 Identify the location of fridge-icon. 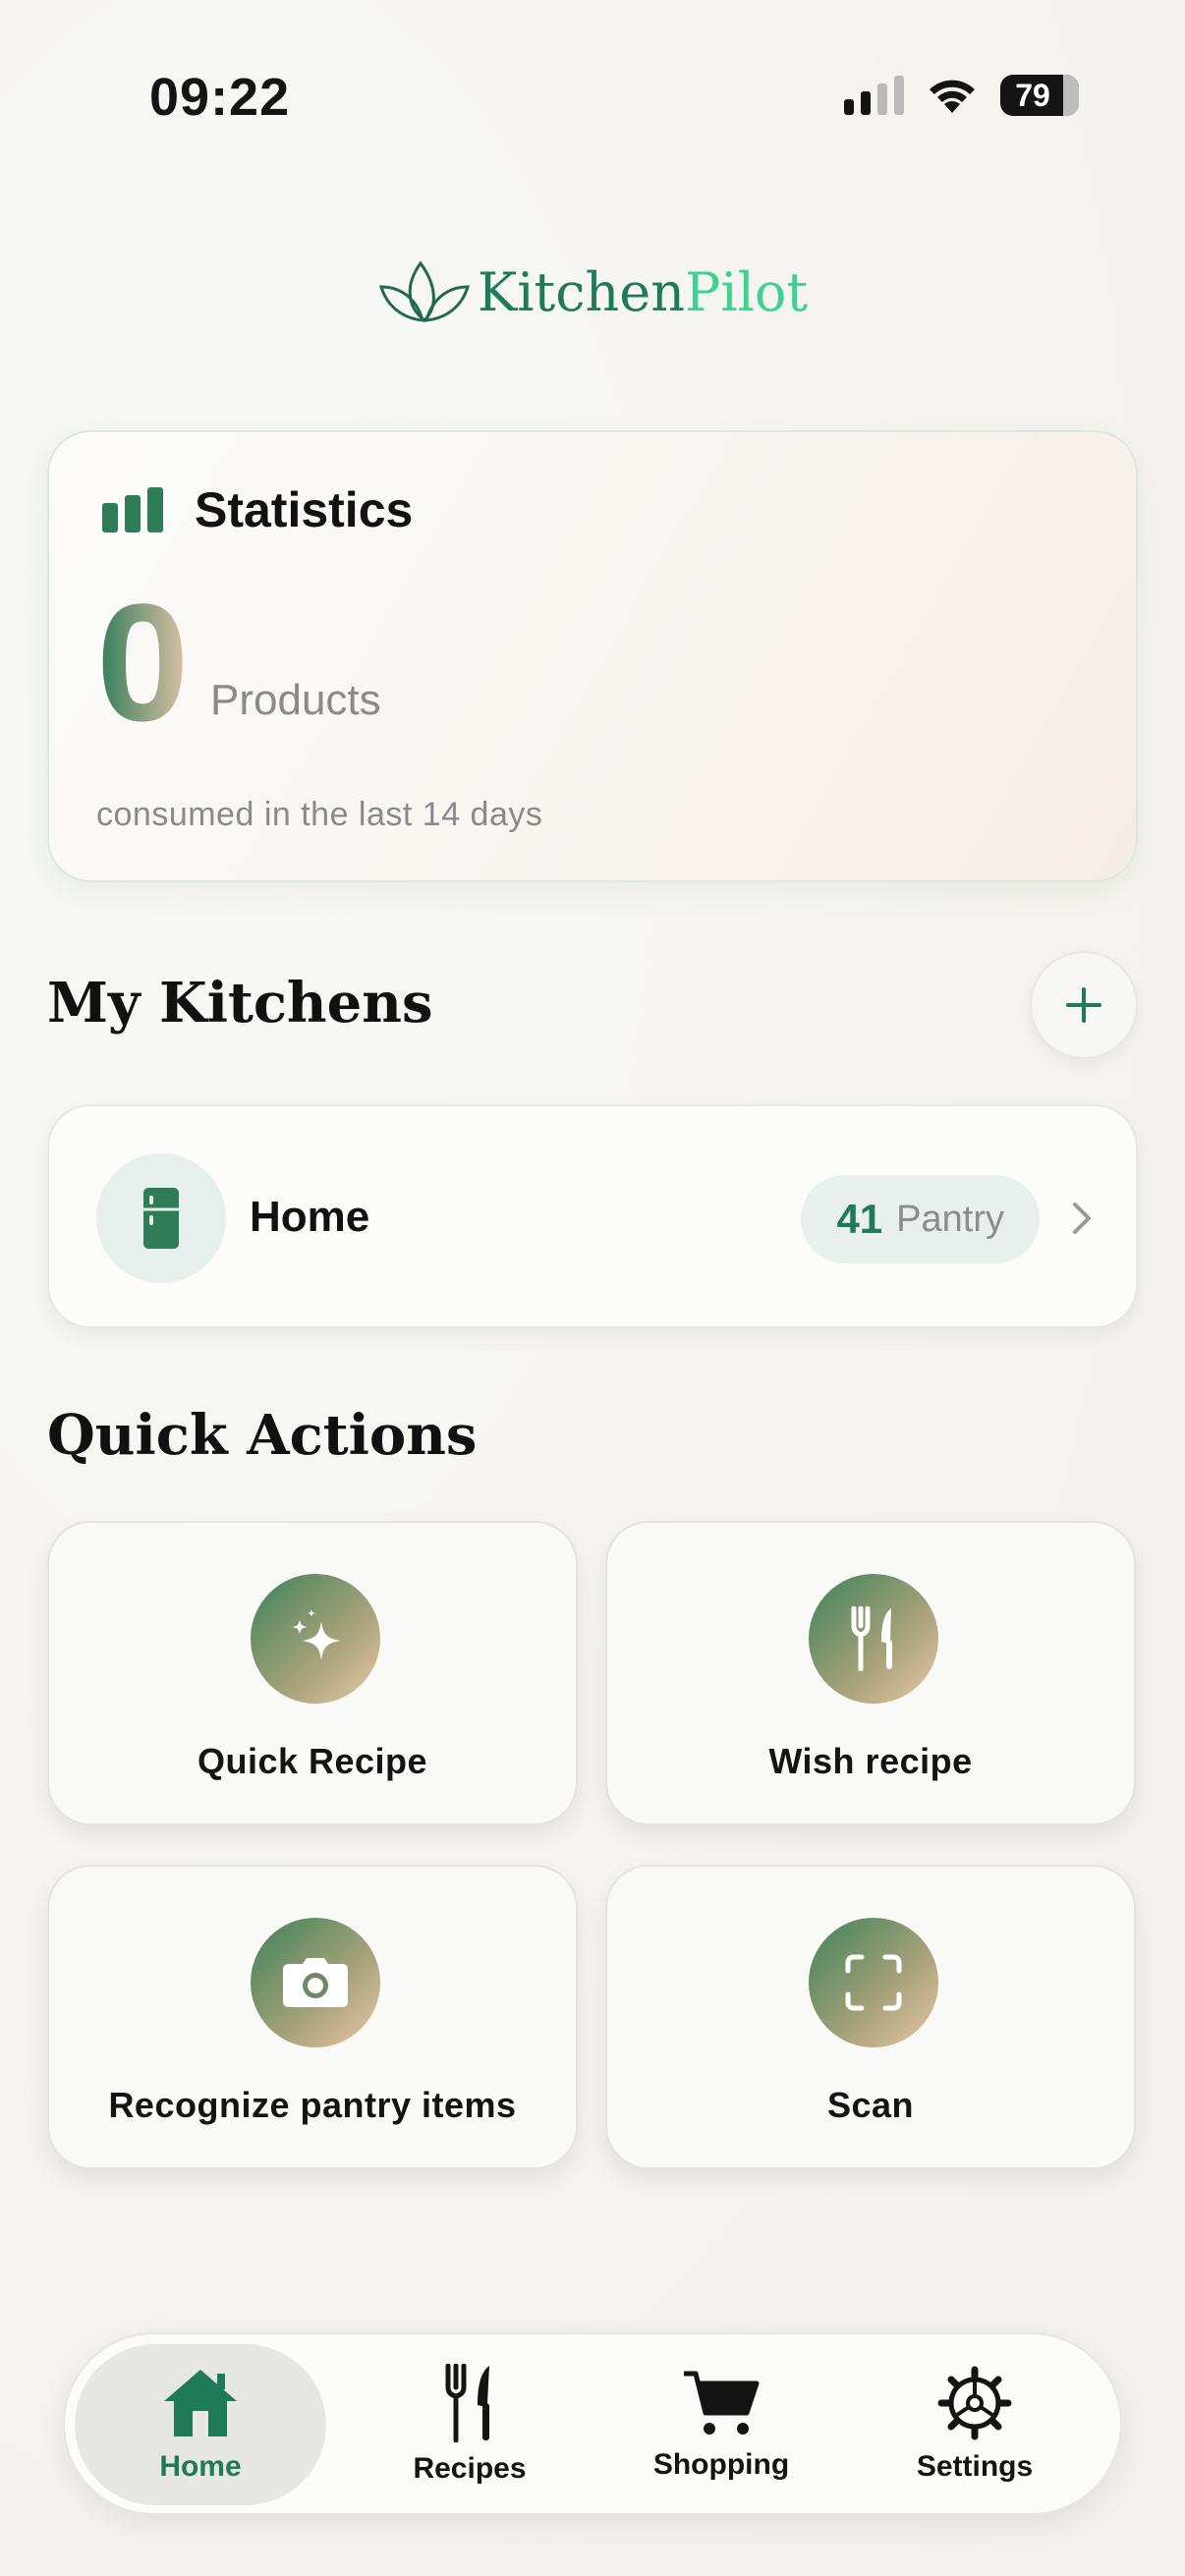
(161, 1218).